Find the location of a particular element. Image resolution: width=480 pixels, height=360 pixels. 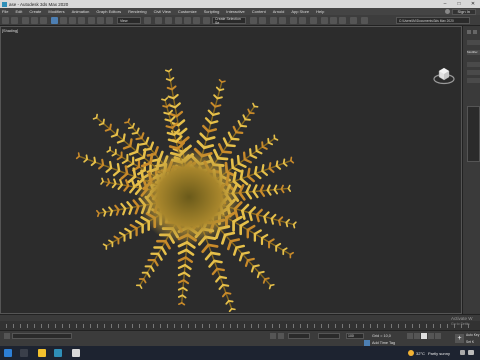

create-tab-icon is located at coordinates (469, 32).